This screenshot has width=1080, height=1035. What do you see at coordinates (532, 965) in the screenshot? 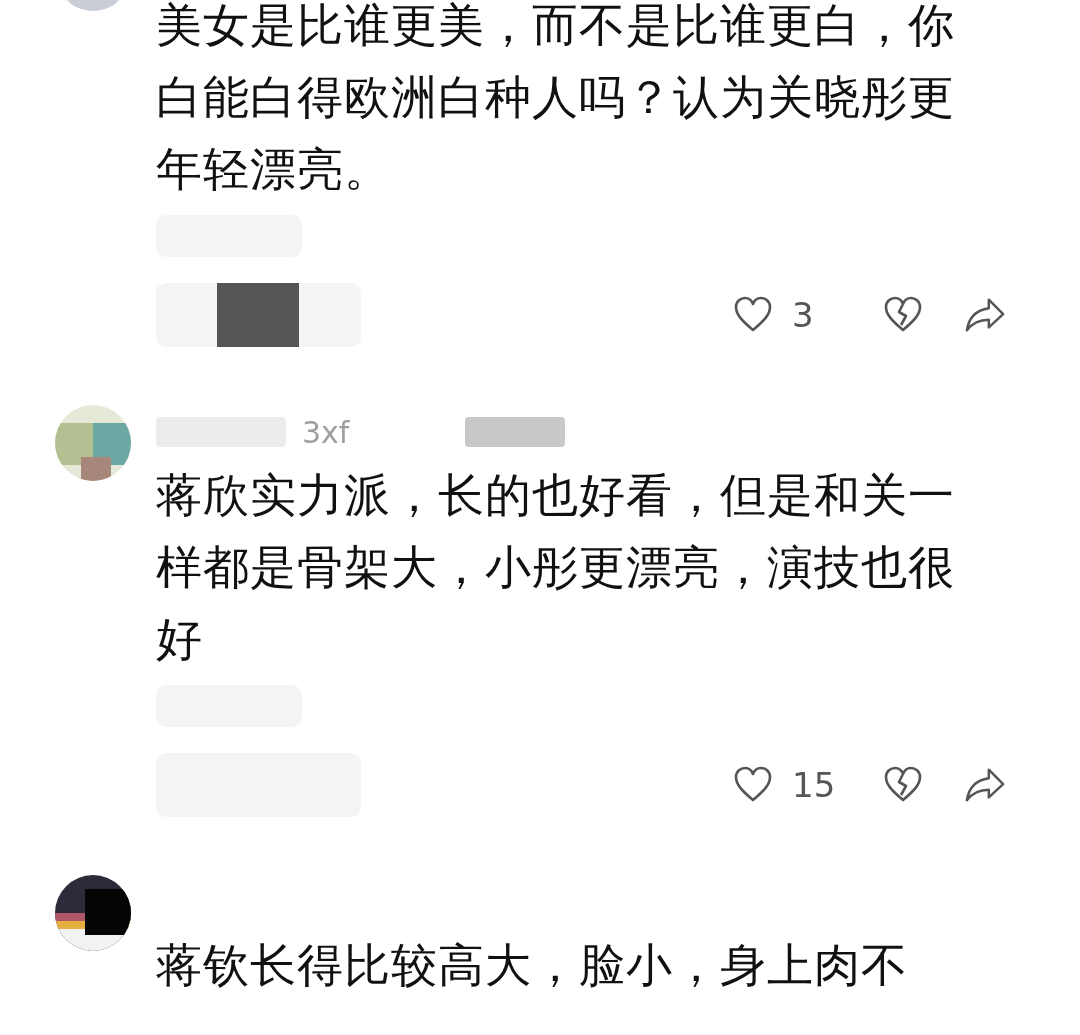
I see `comment-text: 蒋钦长得比较高大，脸小，身上肉不` at bounding box center [532, 965].